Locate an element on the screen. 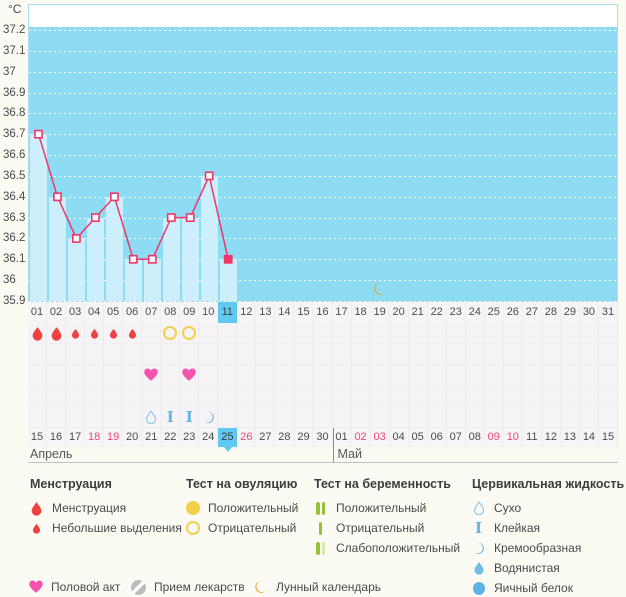 The image size is (626, 597). cycle-day-cell: 10 is located at coordinates (209, 312).